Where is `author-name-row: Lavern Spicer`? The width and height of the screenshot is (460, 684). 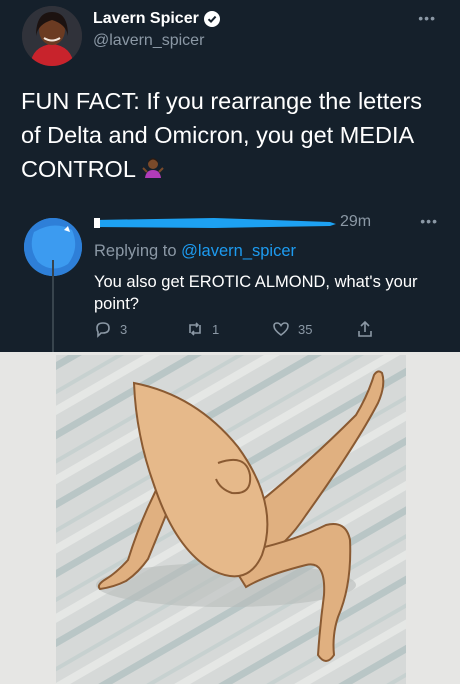
author-name-row: Lavern Spicer is located at coordinates (156, 19).